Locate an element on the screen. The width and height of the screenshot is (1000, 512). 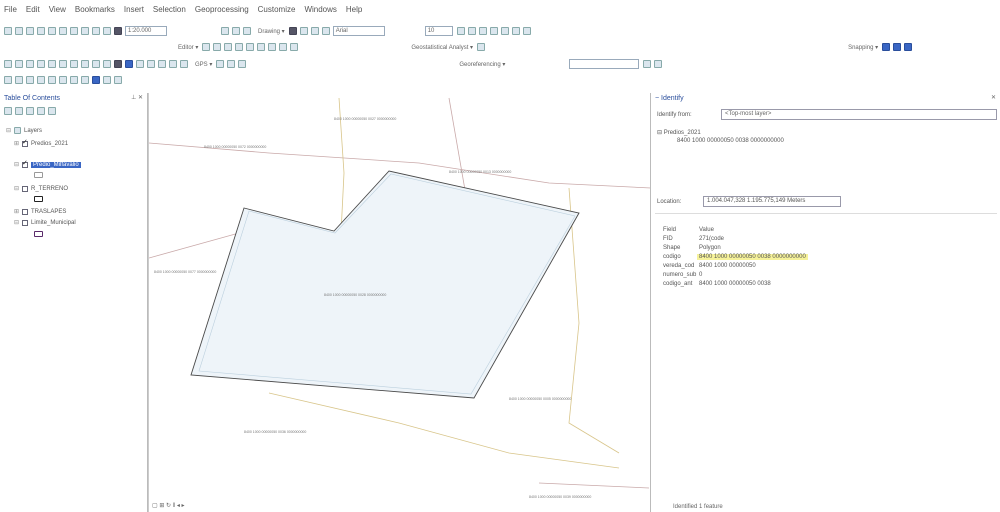
measure-icon is located at coordinates (162, 64).